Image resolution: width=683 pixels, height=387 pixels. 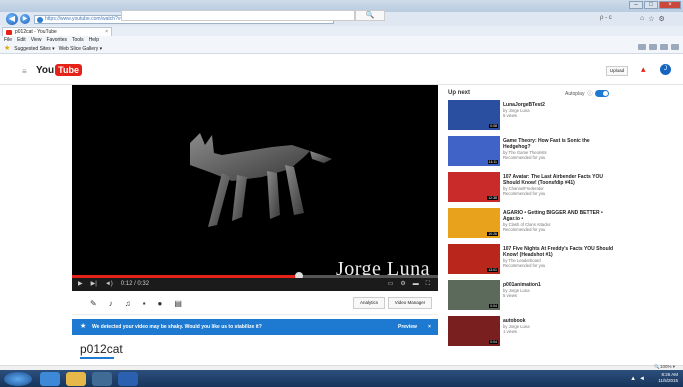 What do you see at coordinates (429, 327) in the screenshot?
I see `dismiss-banner-button: ×` at bounding box center [429, 327].